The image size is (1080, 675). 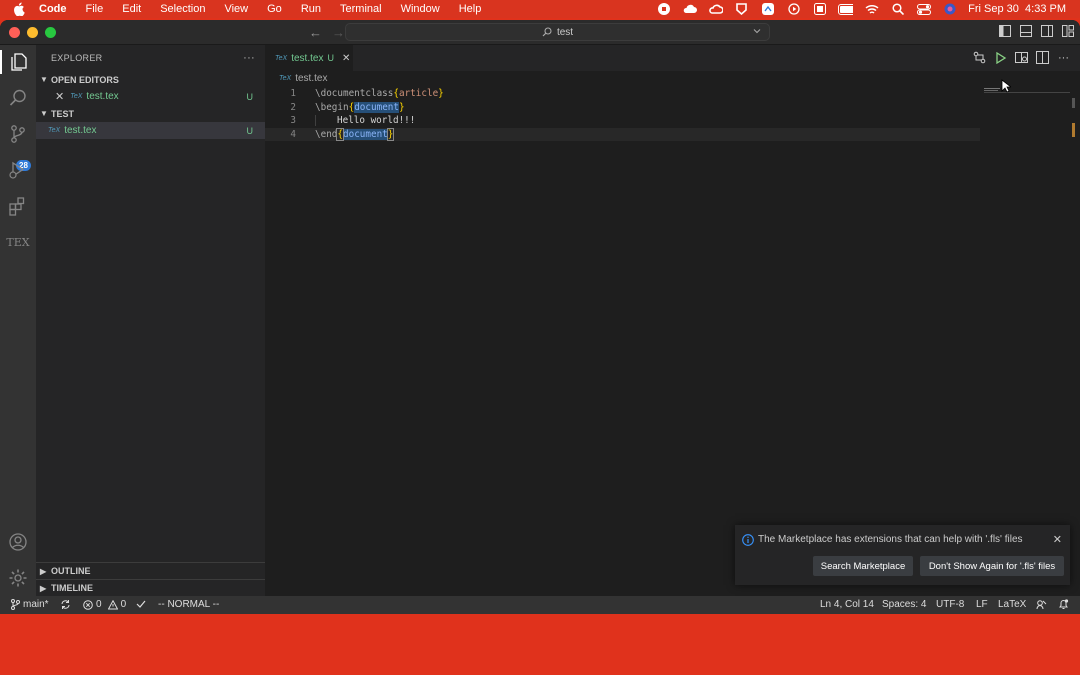 What do you see at coordinates (846, 9) in the screenshot?
I see `battery-icon` at bounding box center [846, 9].